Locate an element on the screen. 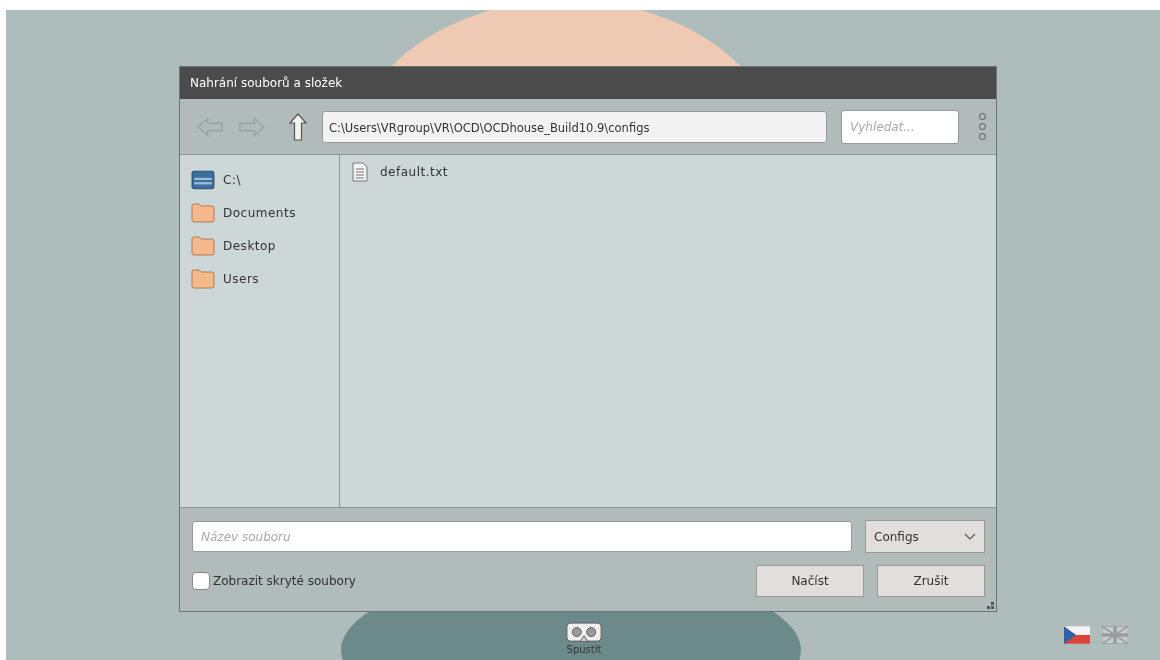  show-hidden-checkbox is located at coordinates (201, 581).